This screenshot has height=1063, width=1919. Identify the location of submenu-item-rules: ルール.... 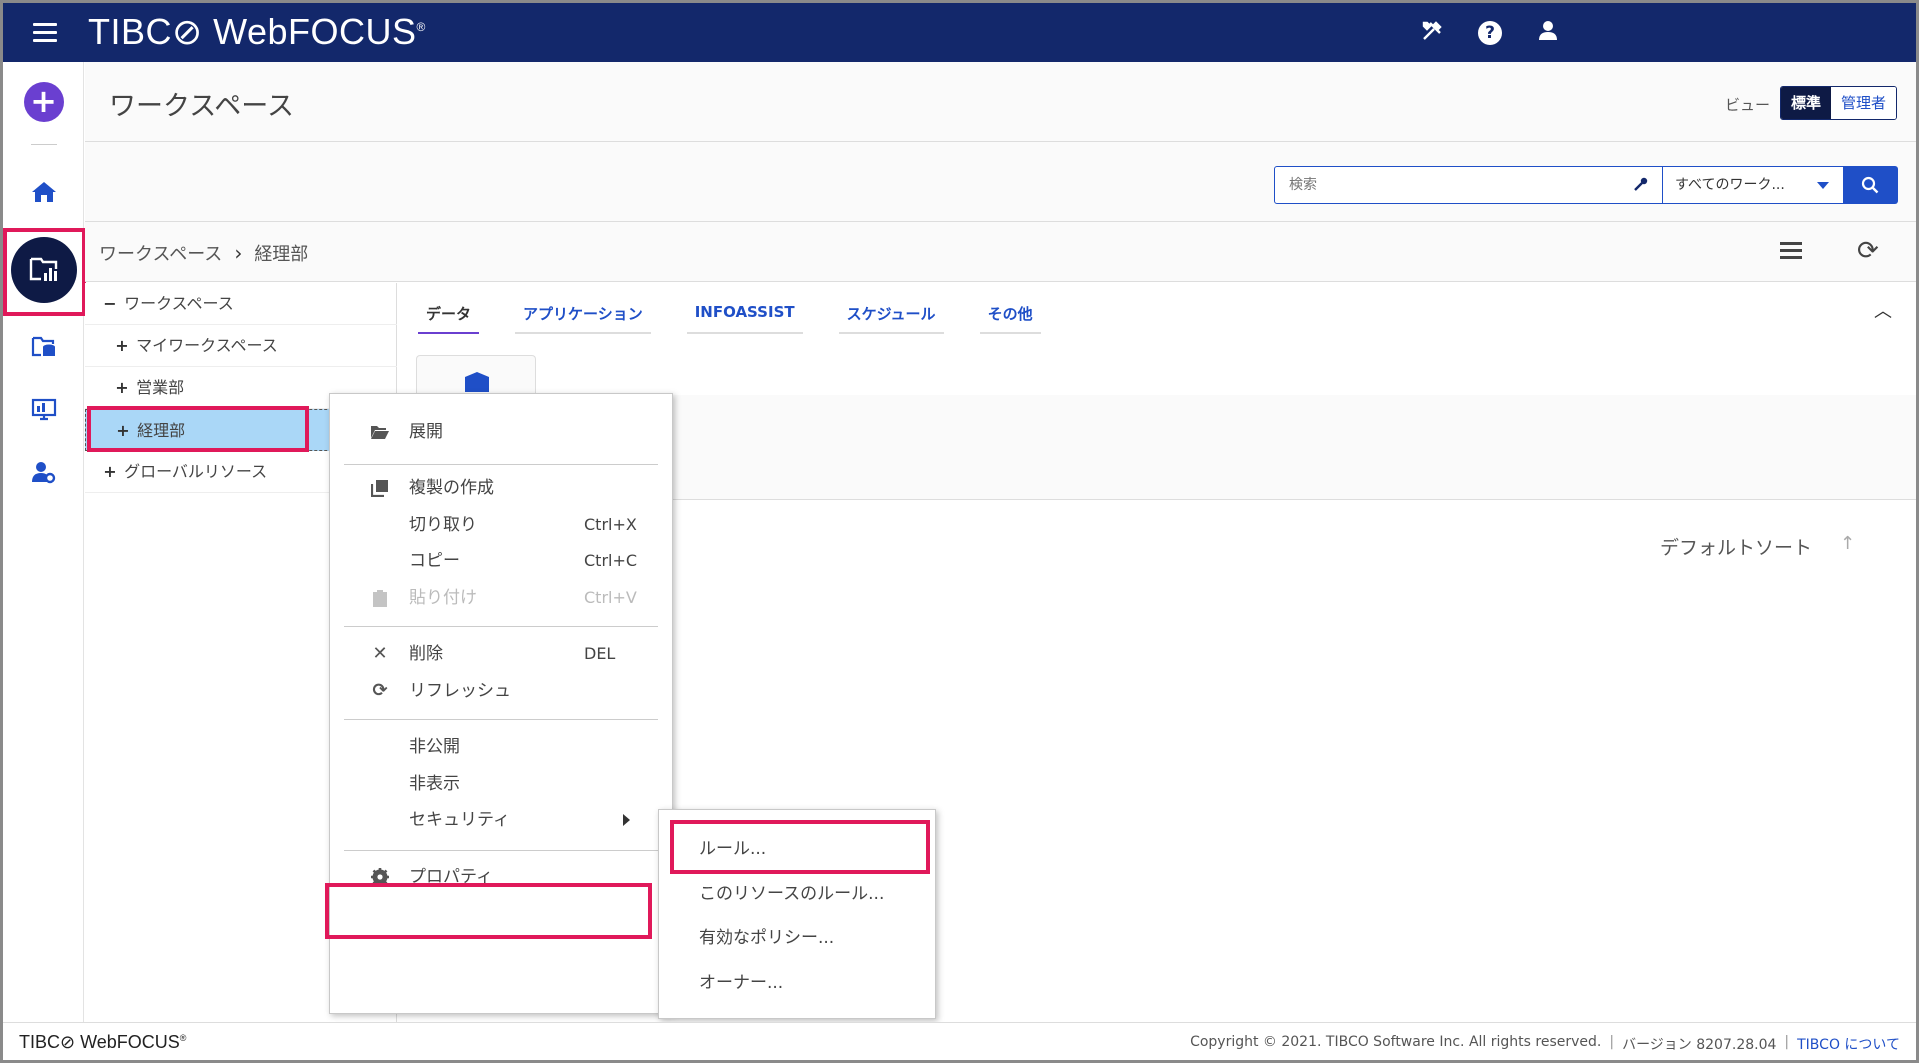
(732, 846).